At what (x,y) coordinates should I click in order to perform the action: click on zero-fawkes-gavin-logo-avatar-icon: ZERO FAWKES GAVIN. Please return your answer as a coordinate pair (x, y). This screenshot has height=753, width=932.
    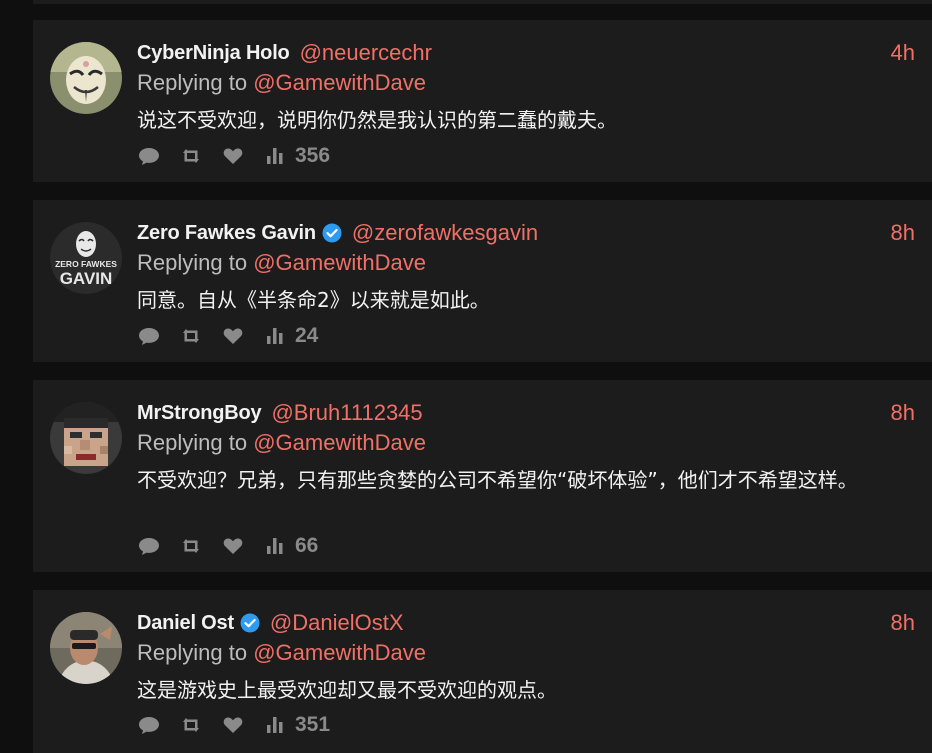
    Looking at the image, I should click on (86, 258).